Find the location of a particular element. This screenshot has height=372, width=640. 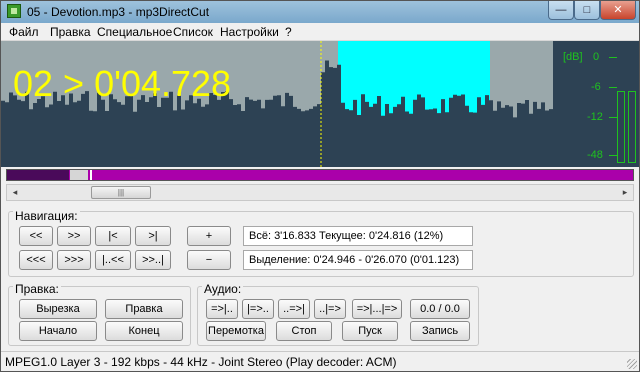

overview-played is located at coordinates (38, 175).